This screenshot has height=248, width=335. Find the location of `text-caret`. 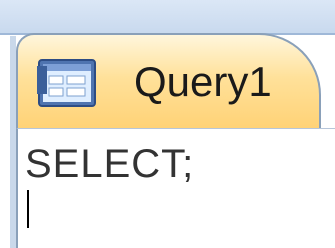

text-caret is located at coordinates (28, 209).